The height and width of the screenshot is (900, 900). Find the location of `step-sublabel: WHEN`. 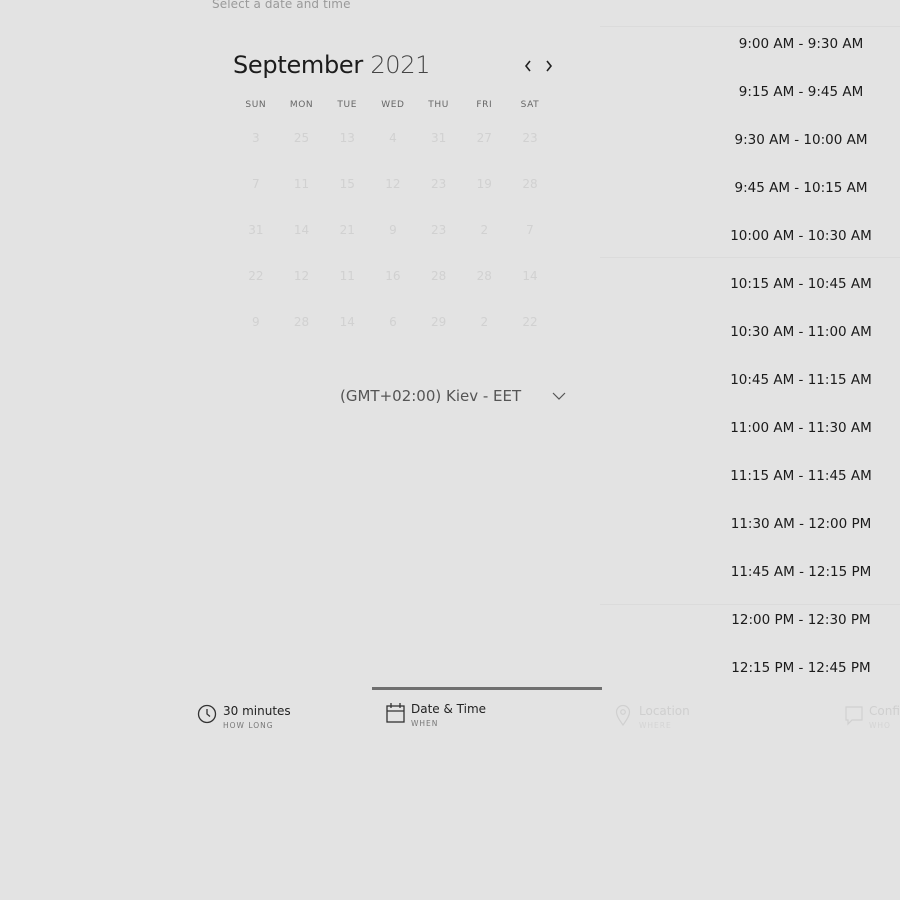

step-sublabel: WHEN is located at coordinates (425, 723).